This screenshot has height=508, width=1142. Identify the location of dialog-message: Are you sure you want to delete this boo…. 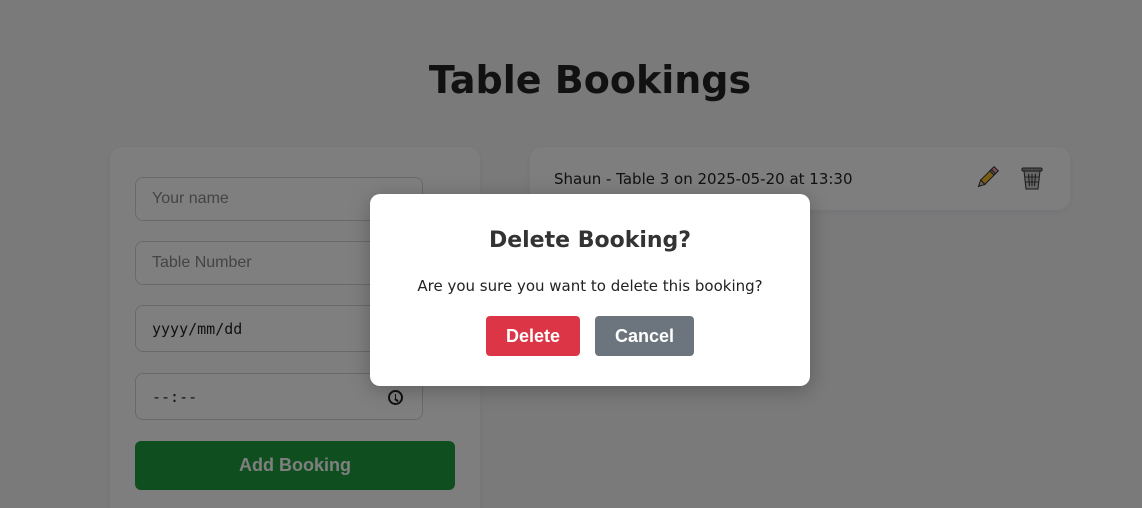
(590, 286).